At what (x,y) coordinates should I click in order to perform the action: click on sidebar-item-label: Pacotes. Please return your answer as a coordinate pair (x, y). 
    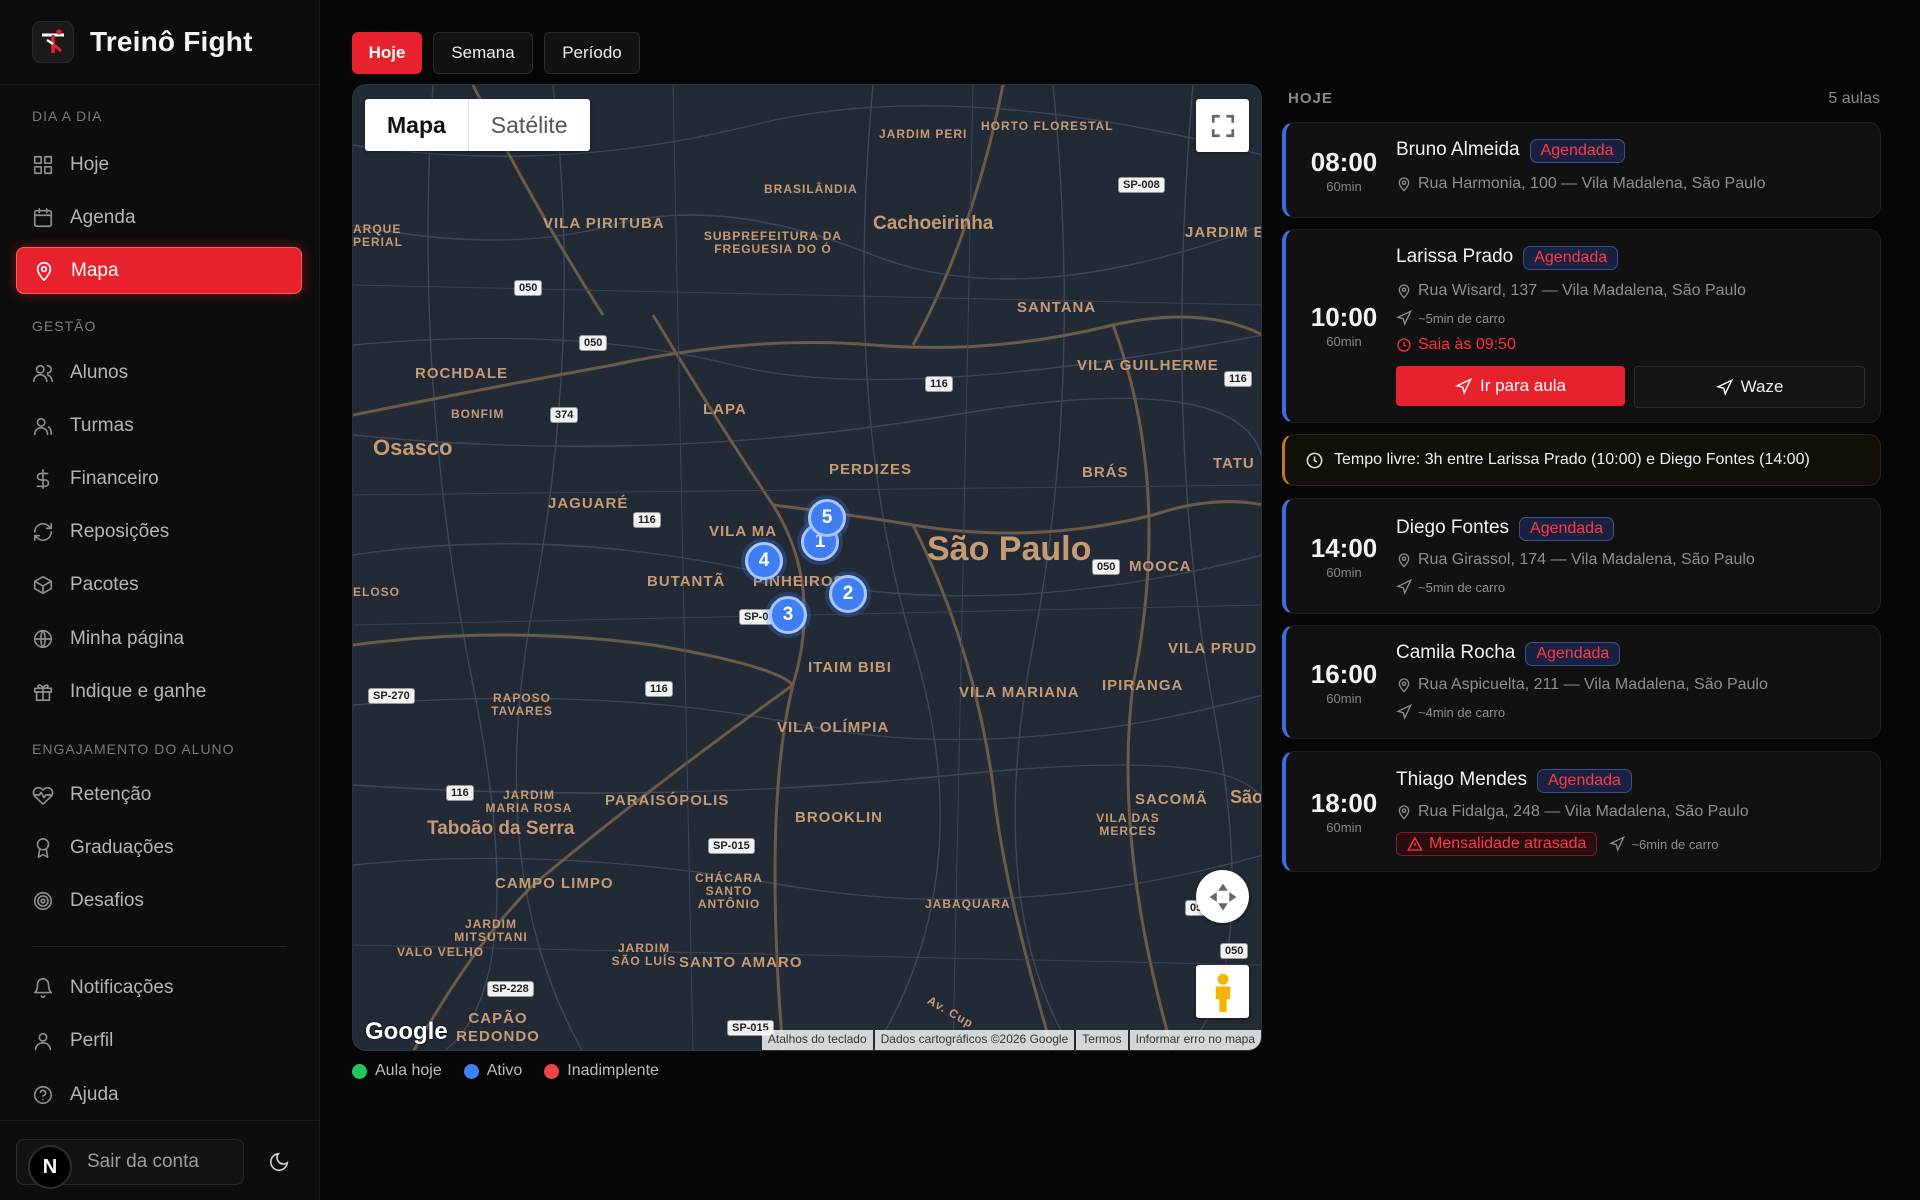
    Looking at the image, I should click on (104, 584).